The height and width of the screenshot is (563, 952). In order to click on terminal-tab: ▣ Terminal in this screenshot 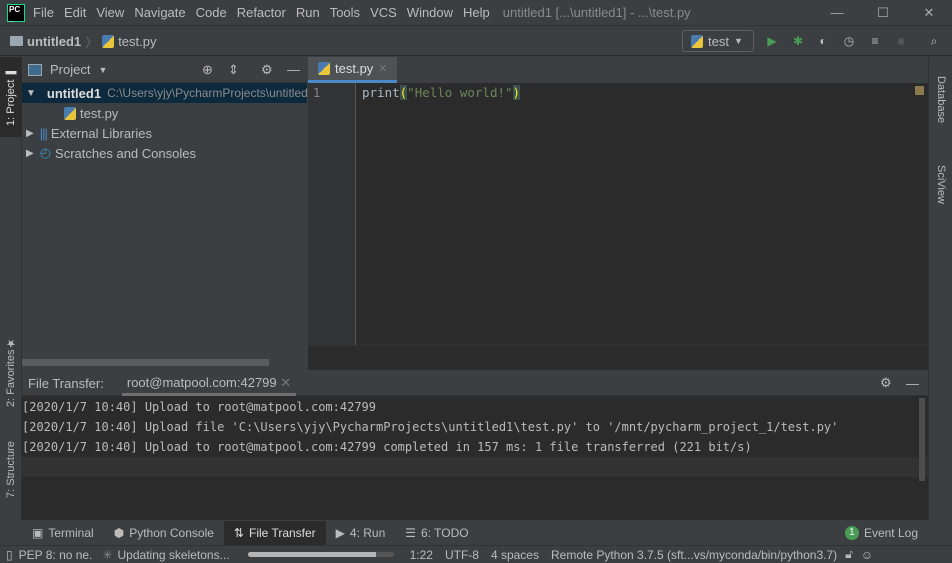, I will do `click(63, 533)`.